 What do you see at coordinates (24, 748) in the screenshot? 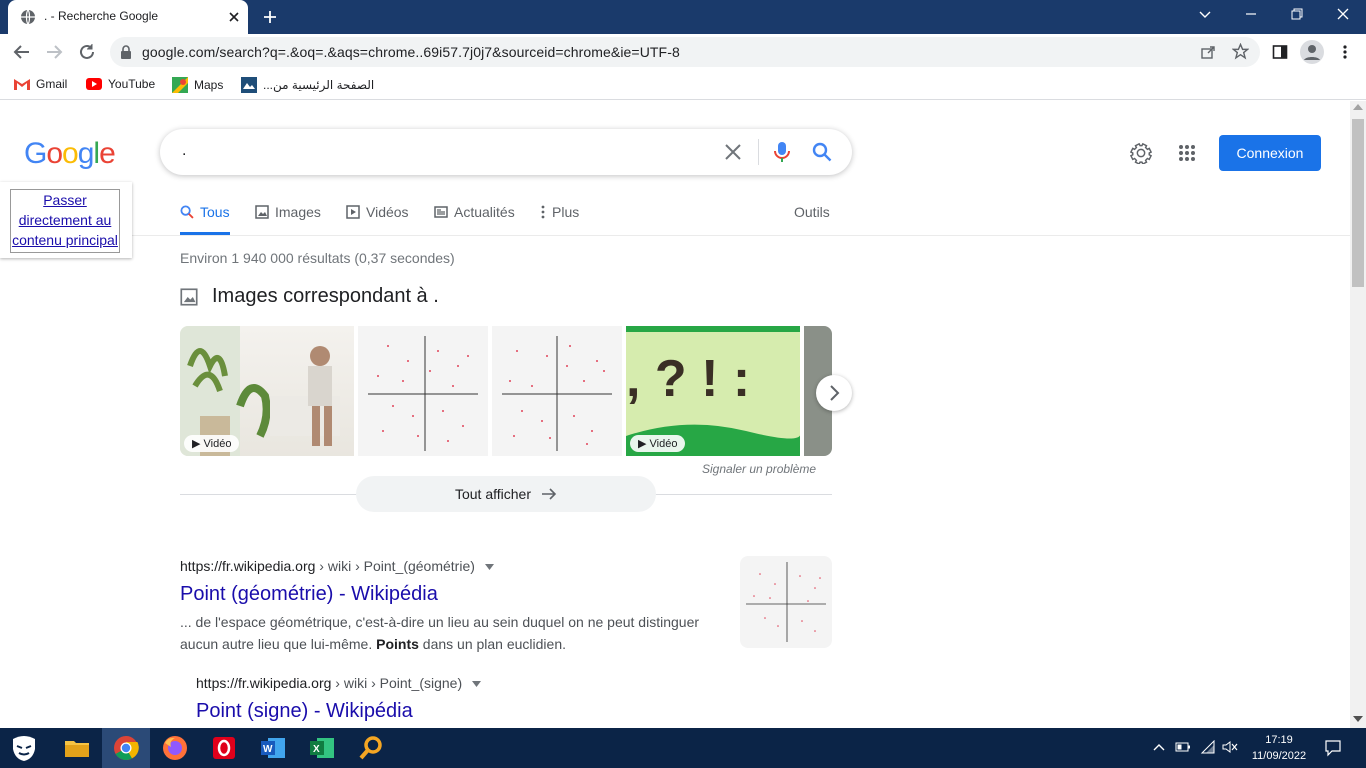
I see `start-mask-icon` at bounding box center [24, 748].